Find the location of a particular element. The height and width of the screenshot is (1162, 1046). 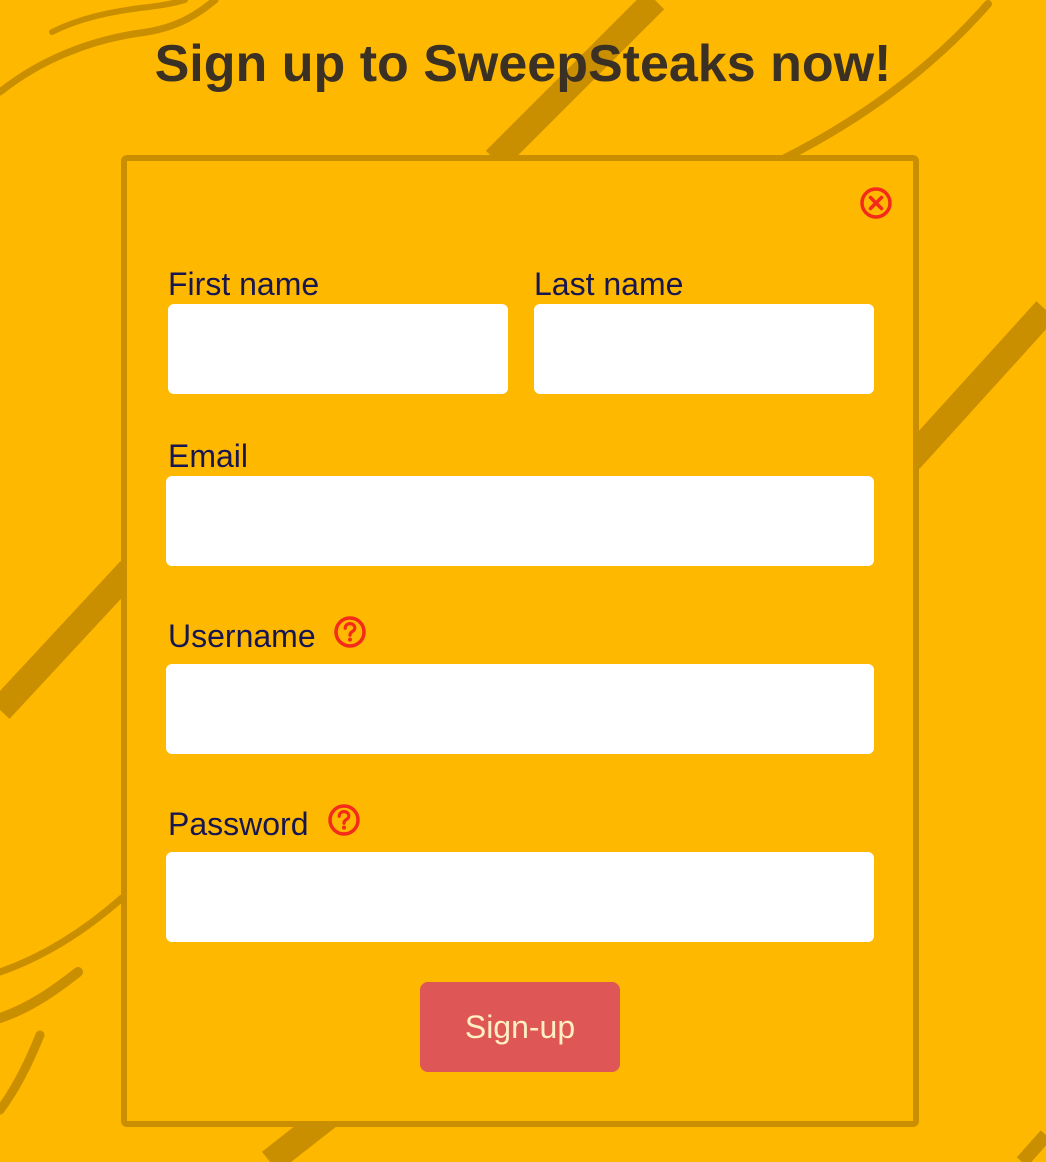

username-input is located at coordinates (520, 709).